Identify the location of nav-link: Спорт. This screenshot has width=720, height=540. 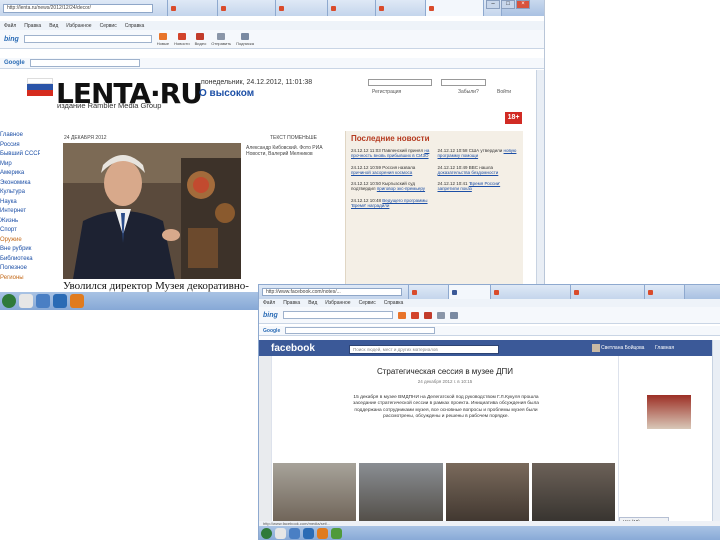
(20, 231).